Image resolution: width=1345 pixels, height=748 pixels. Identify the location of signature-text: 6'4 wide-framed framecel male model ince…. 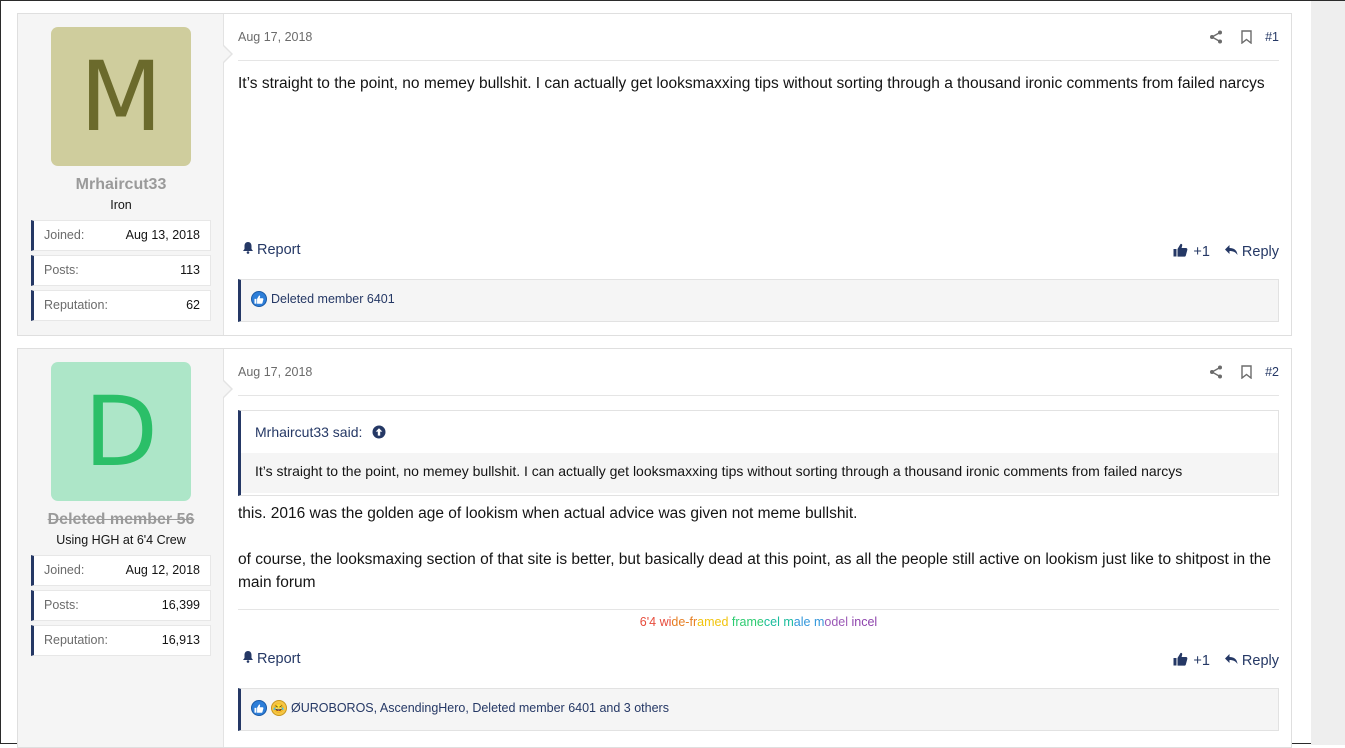
(758, 622).